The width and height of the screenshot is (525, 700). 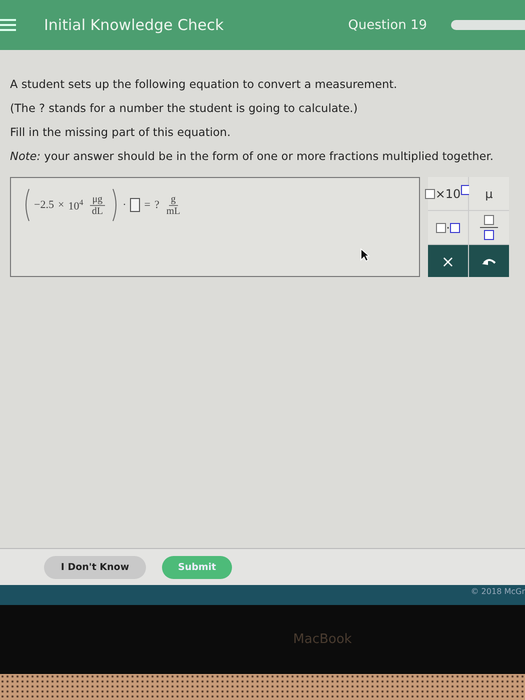 I want to click on math-operator: ×, so click(x=61, y=205).